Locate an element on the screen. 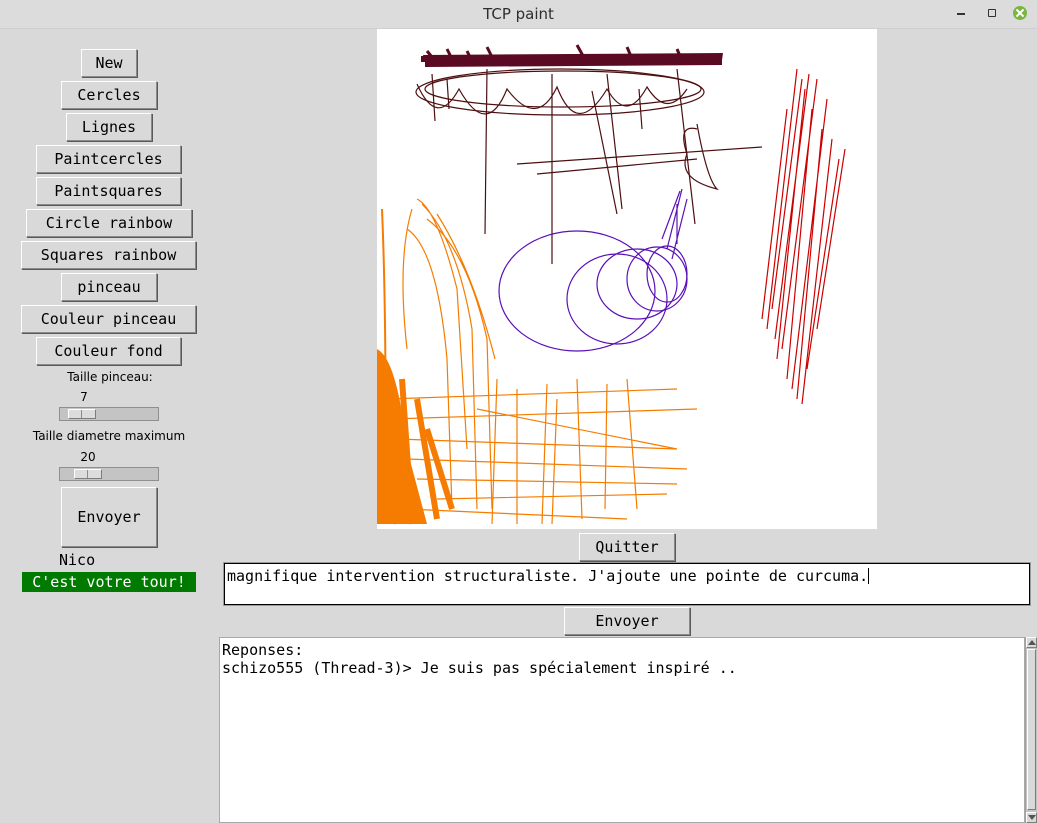 This screenshot has height=823, width=1037. paintsquares-button: Paintsquares is located at coordinates (108, 191).